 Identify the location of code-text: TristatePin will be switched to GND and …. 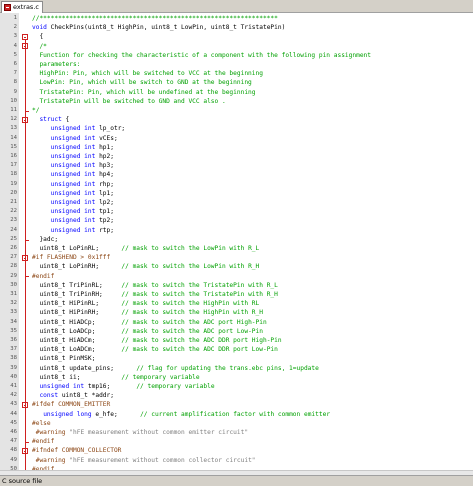
(128, 101).